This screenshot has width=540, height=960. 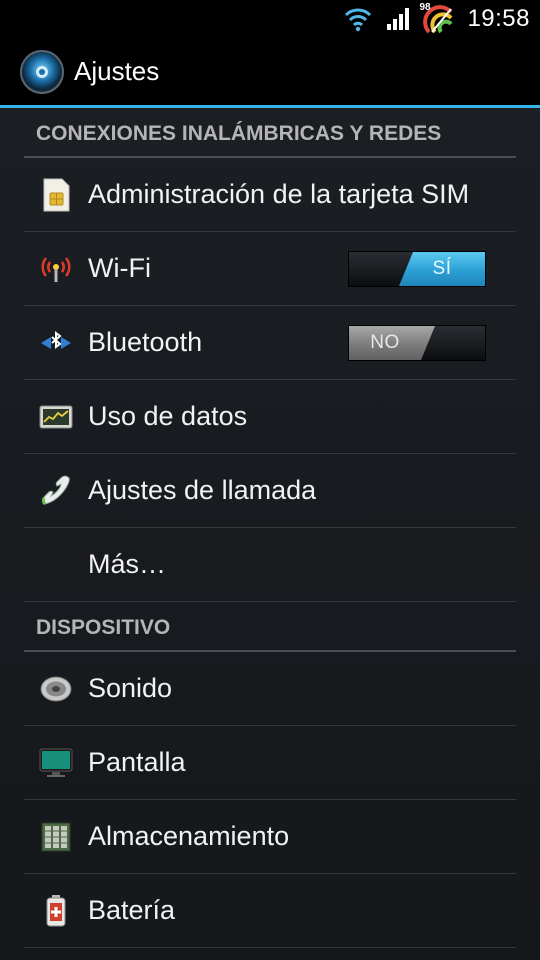 I want to click on bluetooth-toggle: NO, so click(x=417, y=343).